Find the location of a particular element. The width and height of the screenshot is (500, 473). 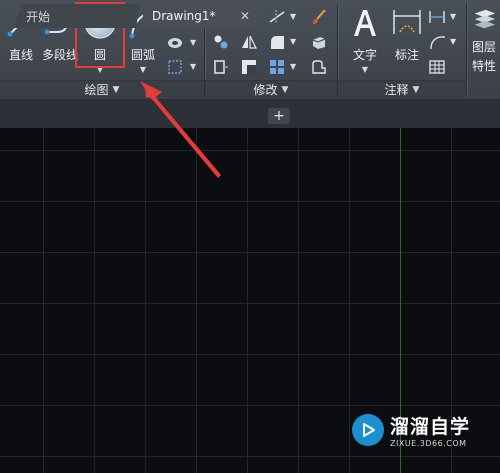

stretch-icon is located at coordinates (221, 67).